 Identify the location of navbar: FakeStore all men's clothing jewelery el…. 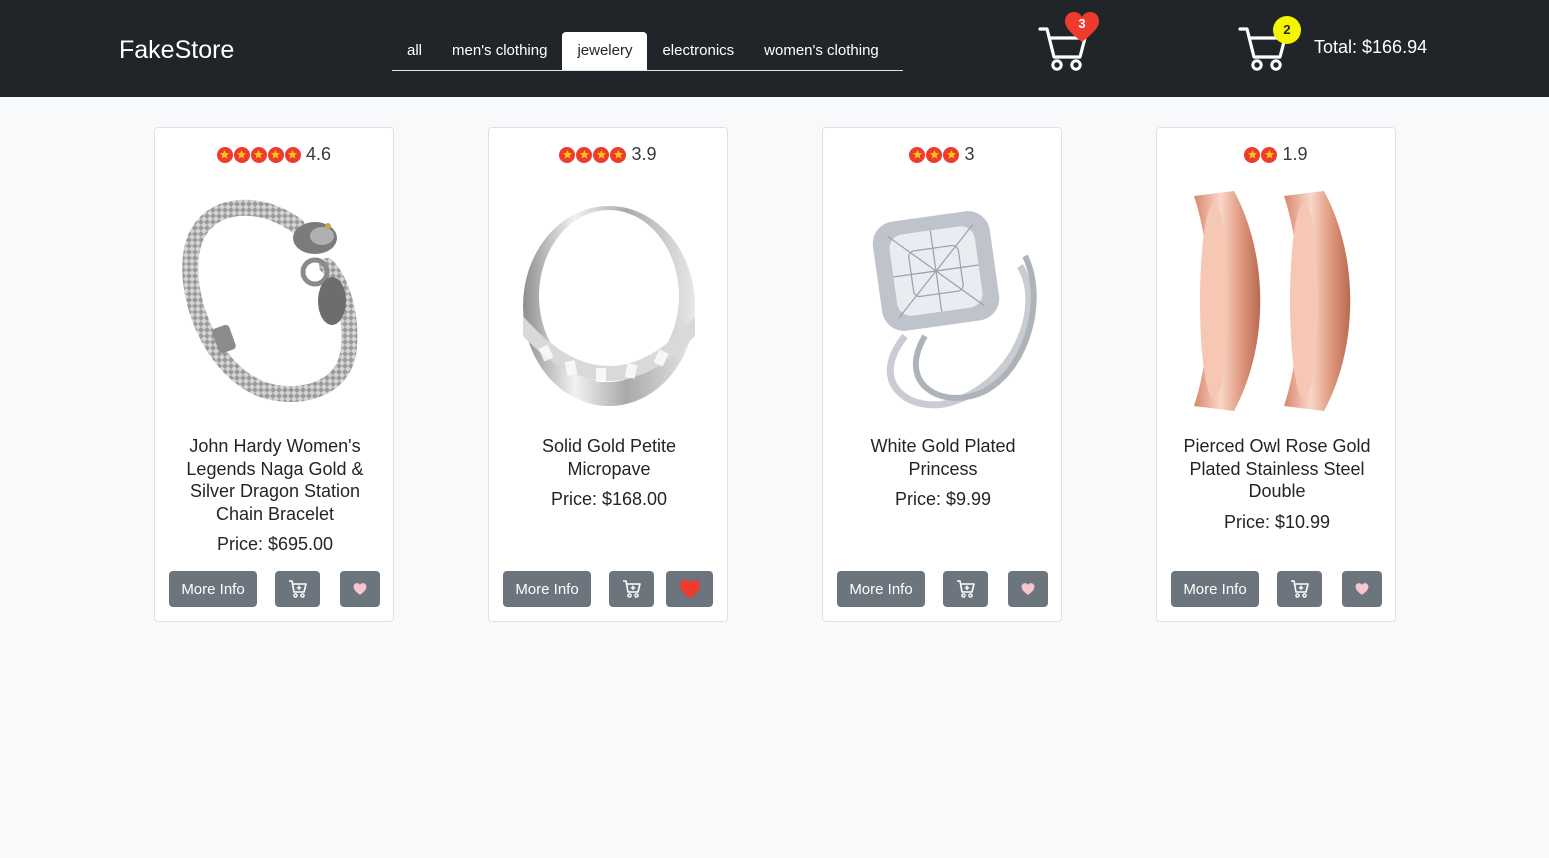
(774, 48).